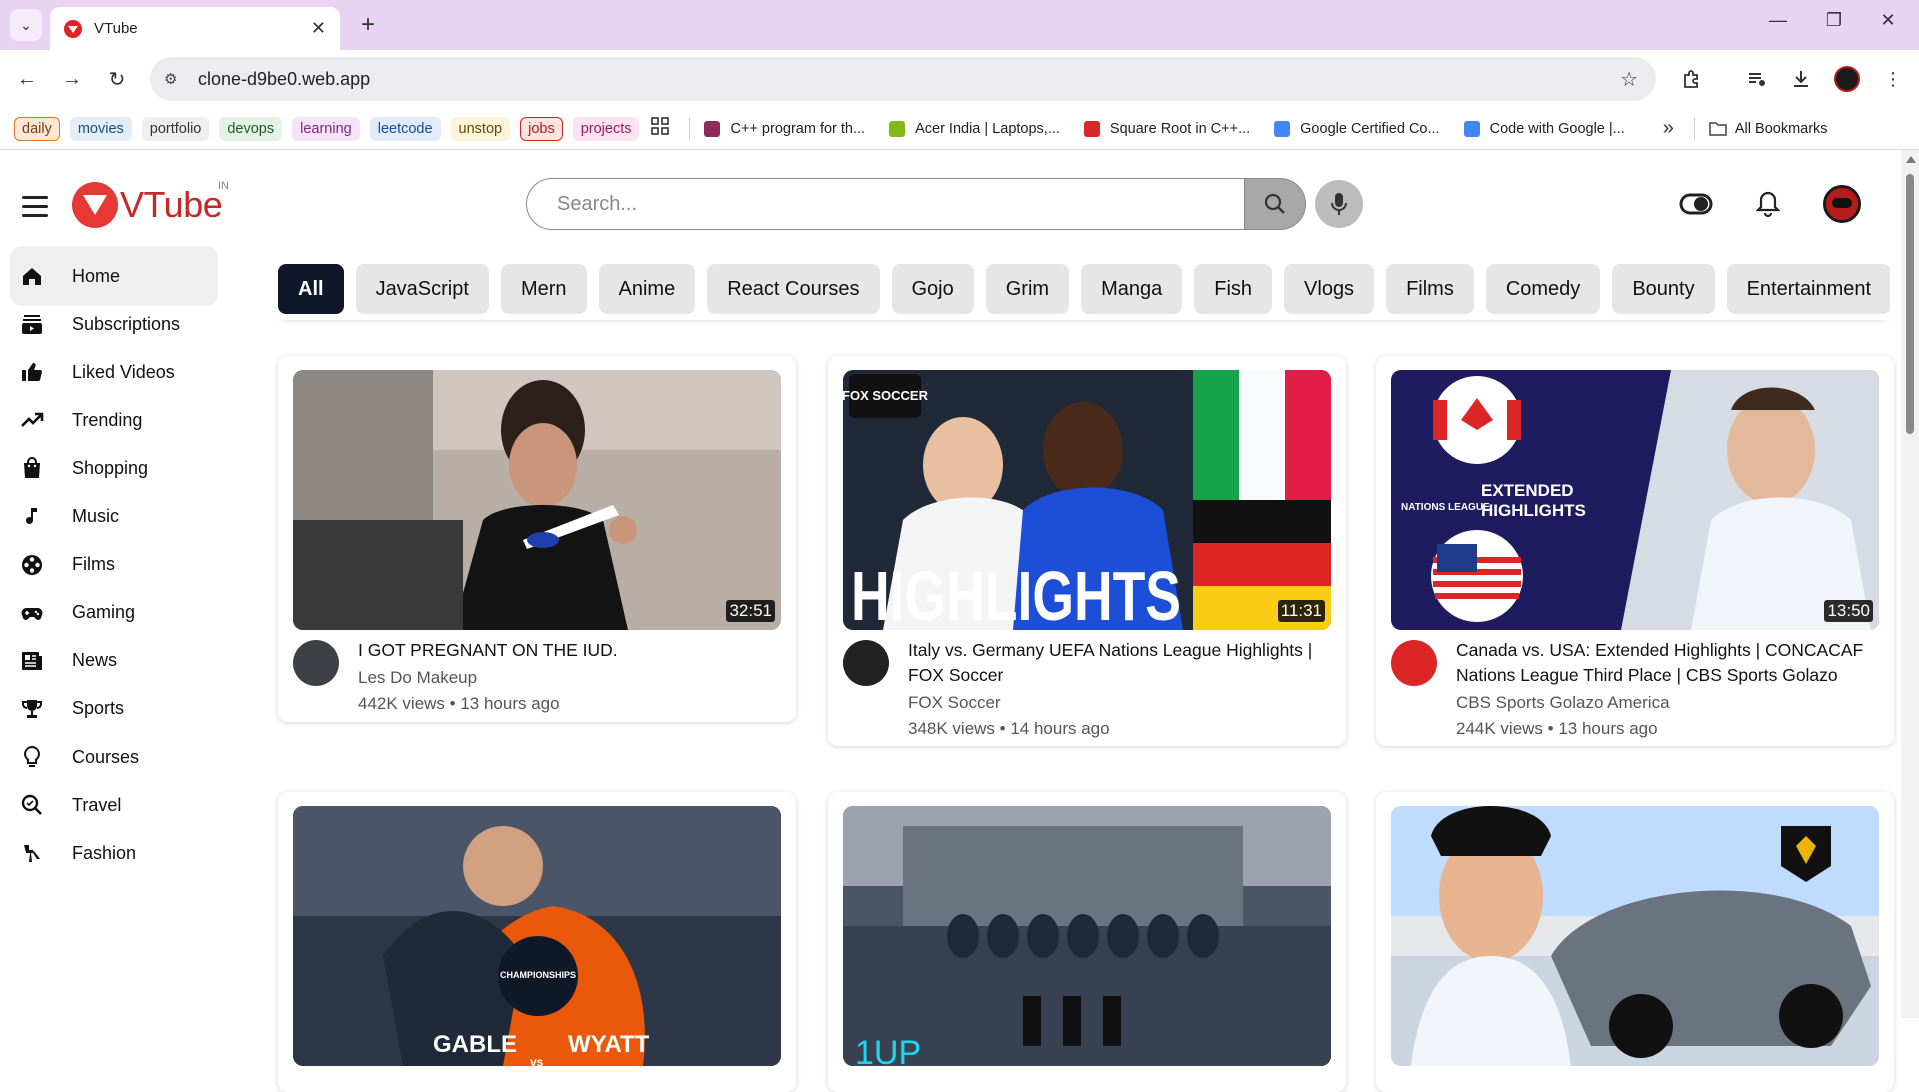  What do you see at coordinates (1329, 289) in the screenshot?
I see `category-chip-vlogs: Vlogs` at bounding box center [1329, 289].